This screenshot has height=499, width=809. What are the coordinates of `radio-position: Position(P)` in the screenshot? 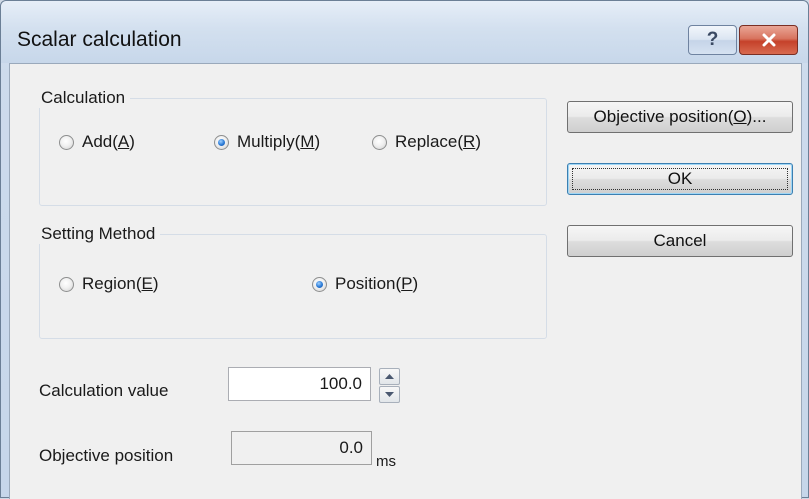 It's located at (365, 284).